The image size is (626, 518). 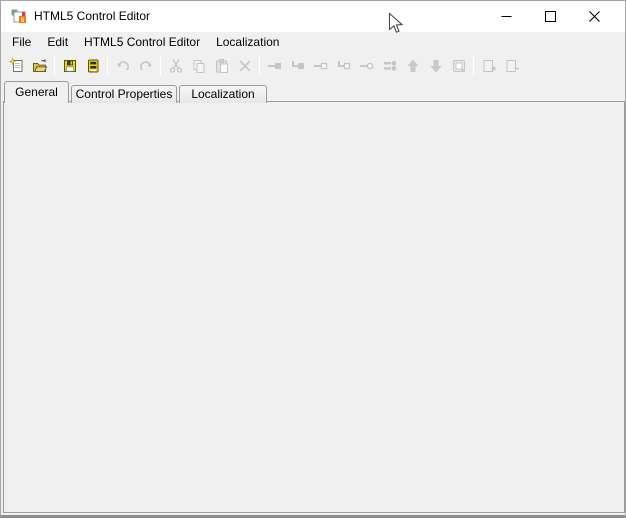 I want to click on connect-open-icon, so click(x=320, y=66).